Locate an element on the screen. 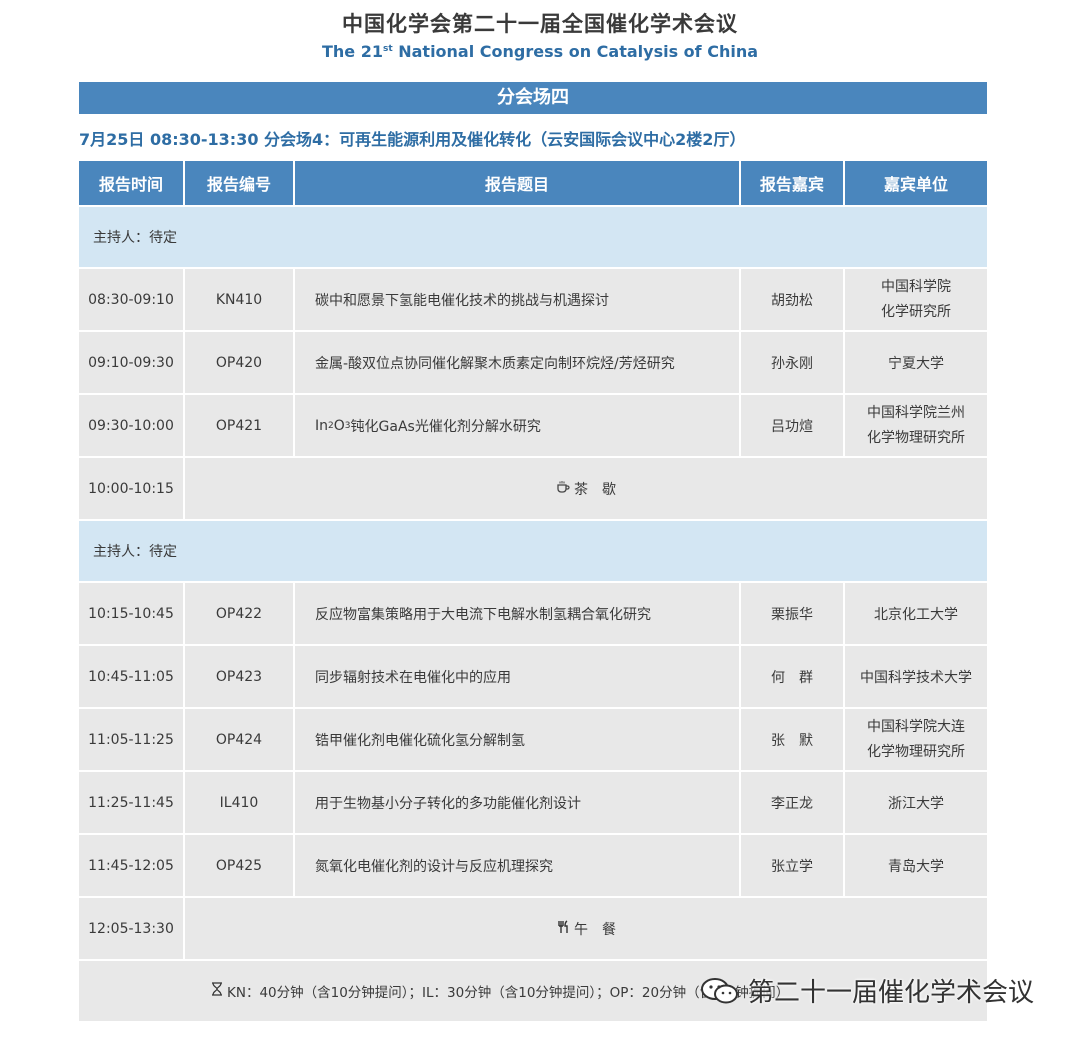 This screenshot has height=1038, width=1080. cell-code: OP424 is located at coordinates (240, 739).